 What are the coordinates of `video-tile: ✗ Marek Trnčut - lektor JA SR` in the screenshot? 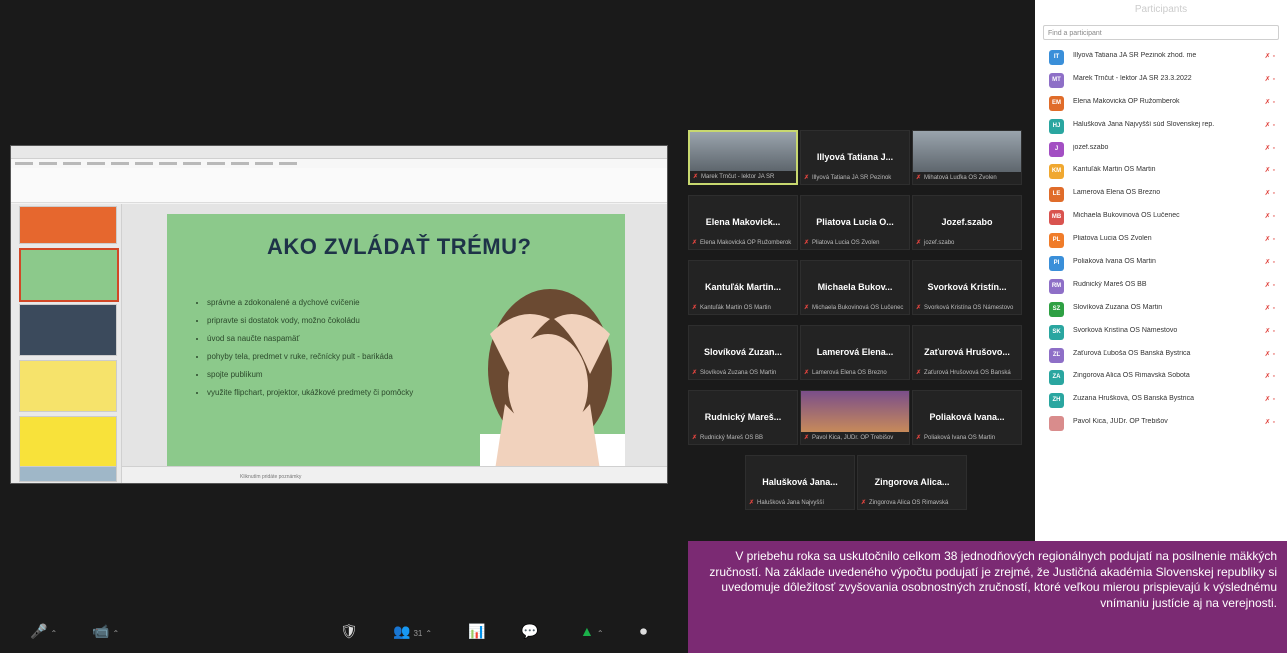 It's located at (743, 157).